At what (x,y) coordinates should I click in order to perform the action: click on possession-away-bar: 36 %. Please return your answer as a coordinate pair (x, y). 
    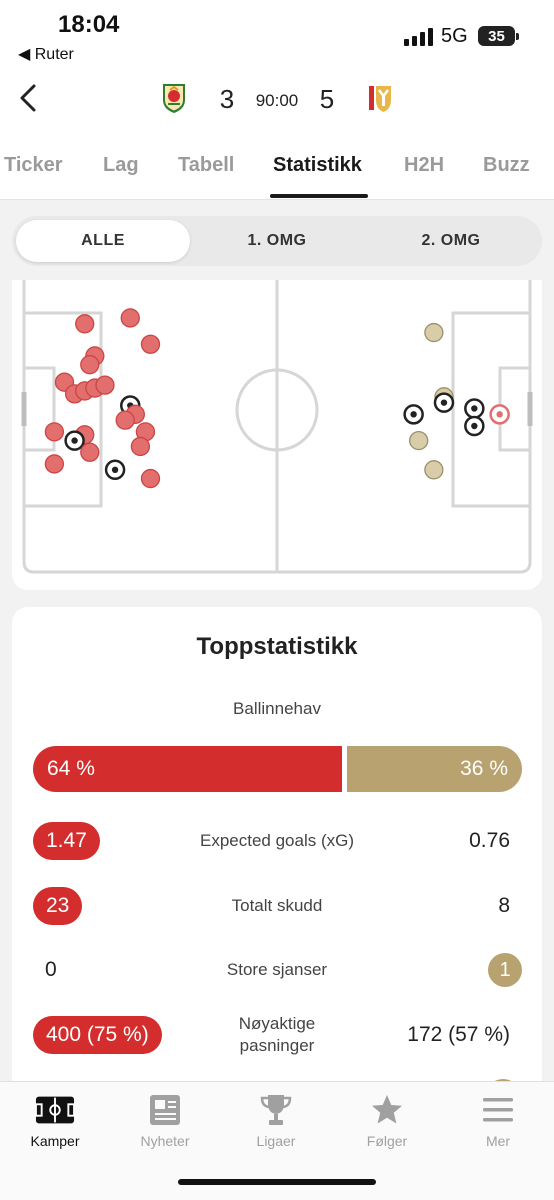
    Looking at the image, I should click on (434, 769).